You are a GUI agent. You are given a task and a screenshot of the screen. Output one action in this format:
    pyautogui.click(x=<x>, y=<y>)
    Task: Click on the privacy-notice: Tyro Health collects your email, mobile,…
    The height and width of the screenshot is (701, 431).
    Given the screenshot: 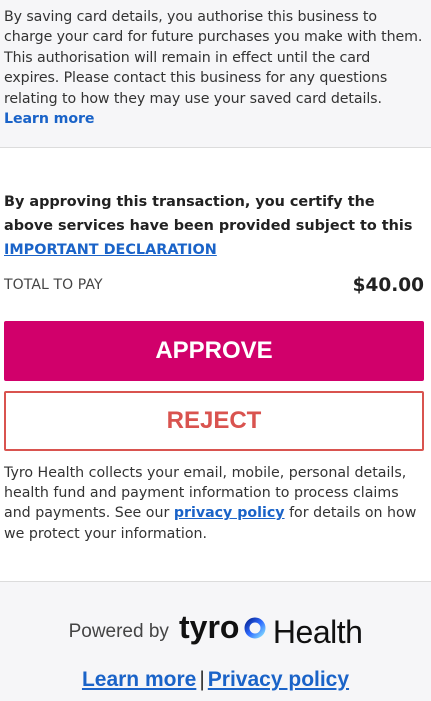 What is the action you would take?
    pyautogui.click(x=216, y=503)
    